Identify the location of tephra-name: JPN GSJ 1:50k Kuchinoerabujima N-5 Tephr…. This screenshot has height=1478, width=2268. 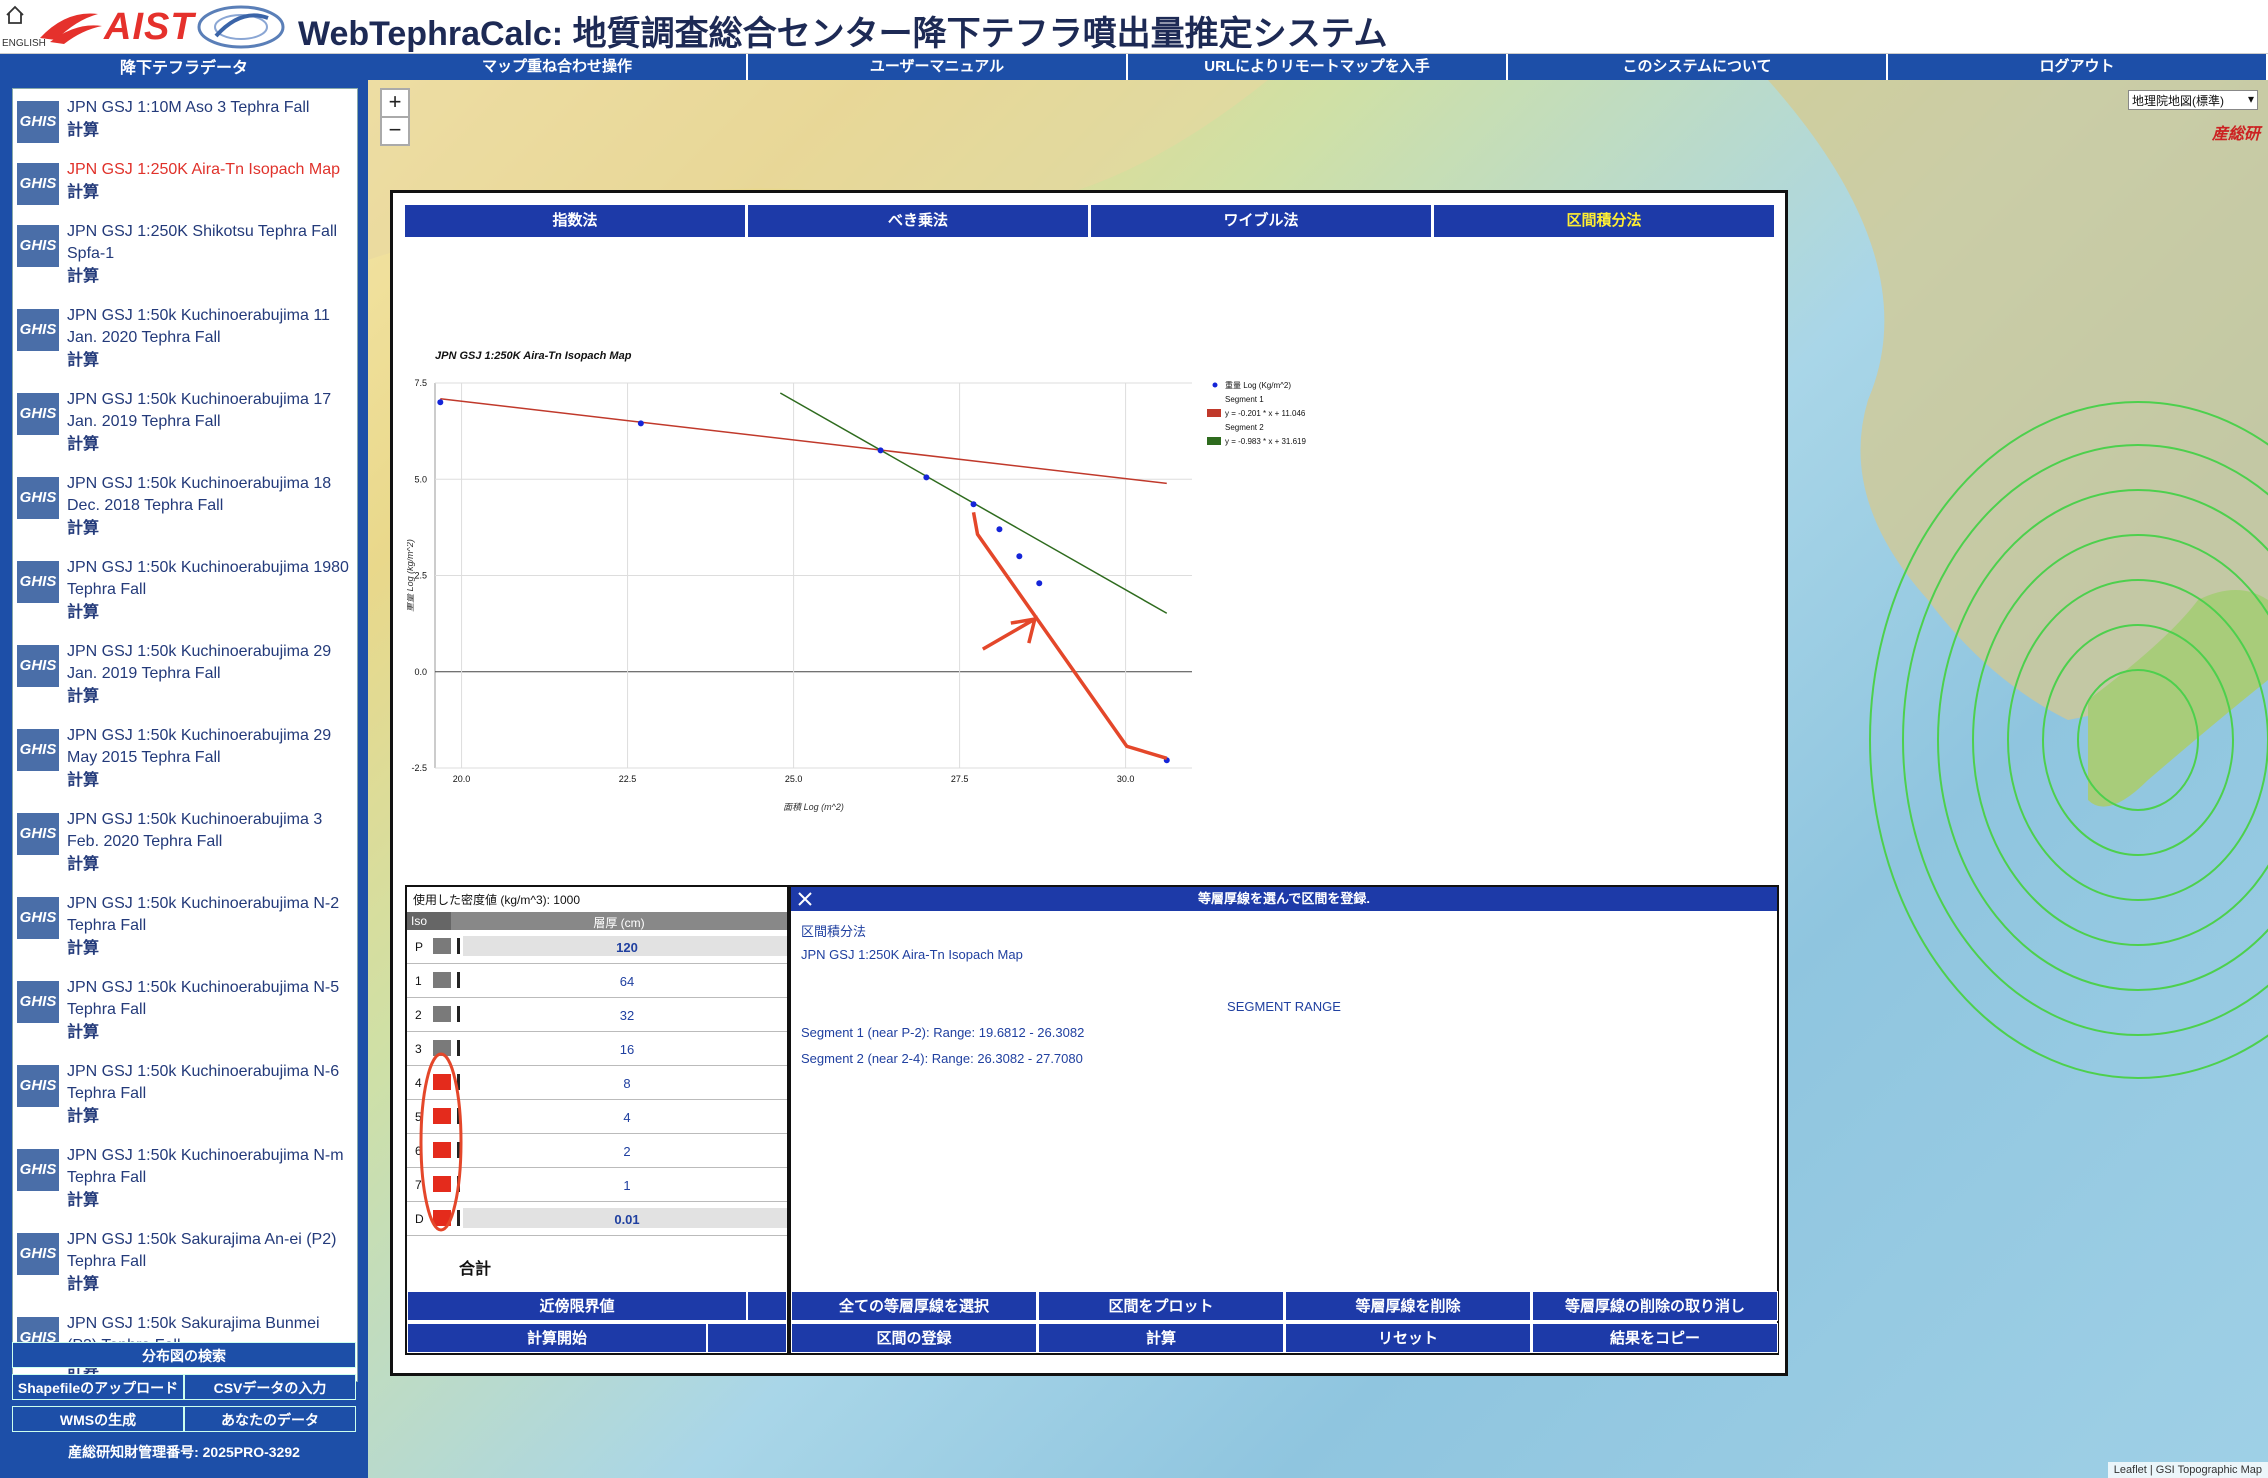
(209, 999).